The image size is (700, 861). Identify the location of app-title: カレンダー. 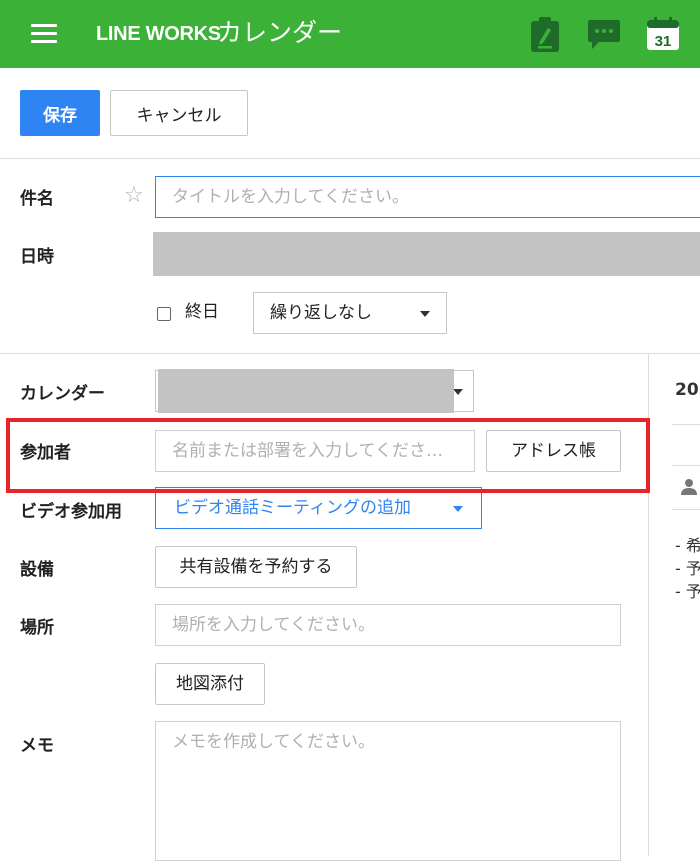
(280, 32).